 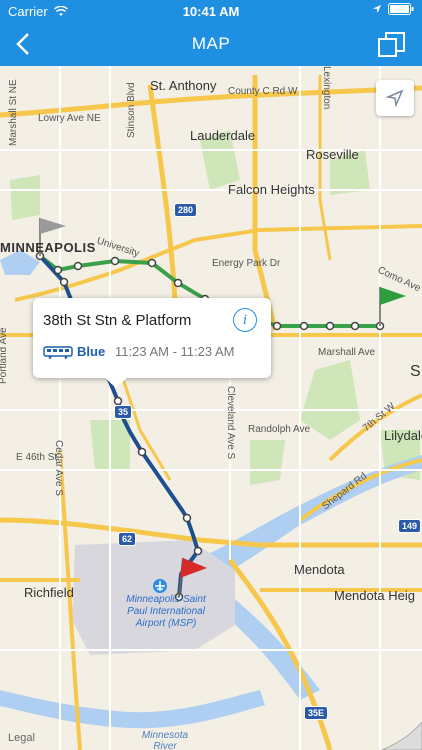 I want to click on map-label-s: S, so click(x=415, y=371).